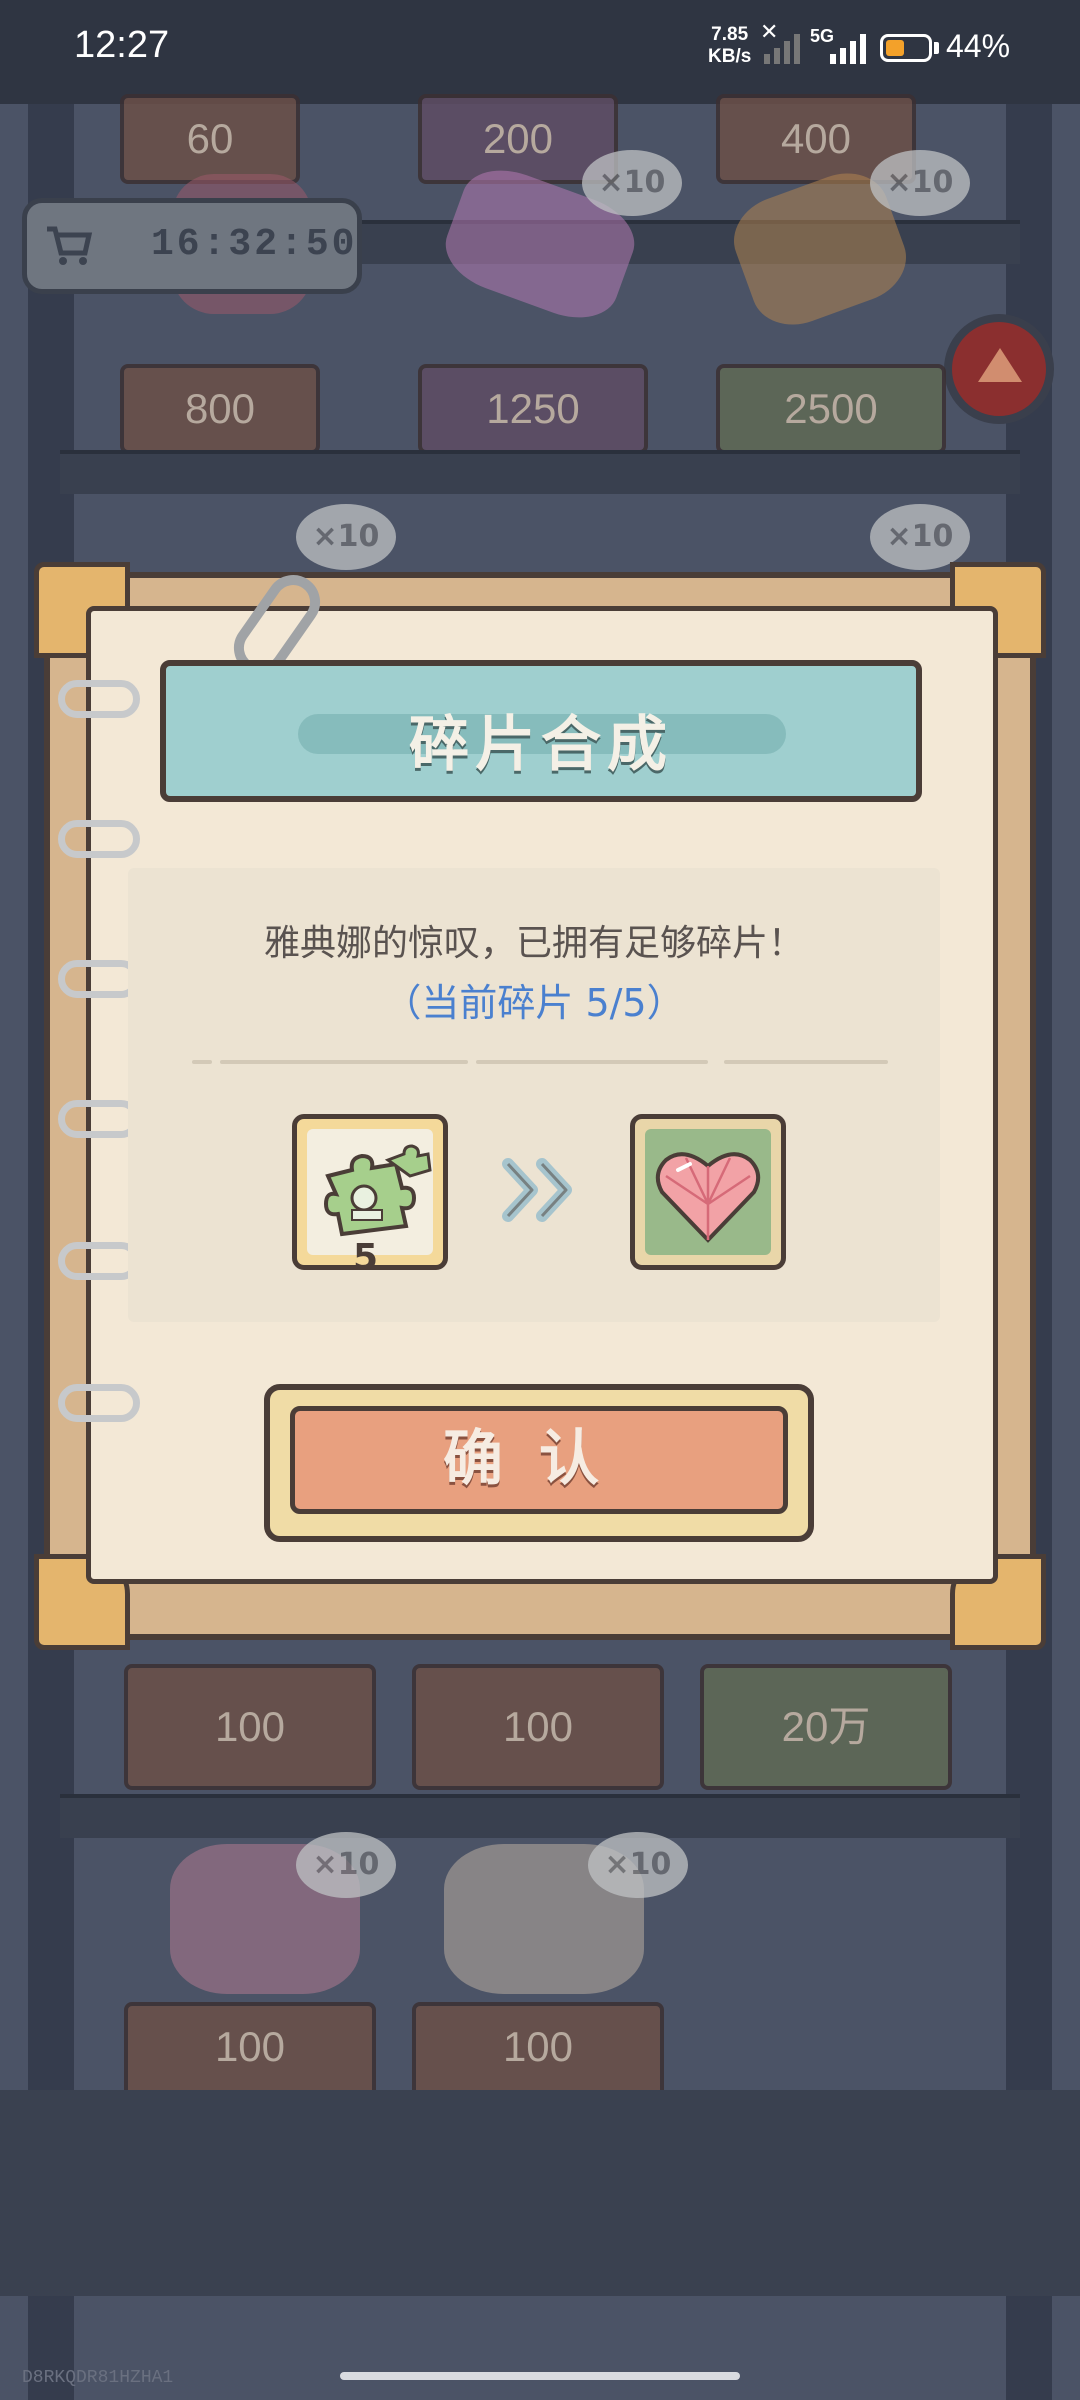 The width and height of the screenshot is (1080, 2400). Describe the element at coordinates (540, 52) in the screenshot. I see `status-bar: 12:27 7.85 KB/s ✕ 5G 44%` at that location.